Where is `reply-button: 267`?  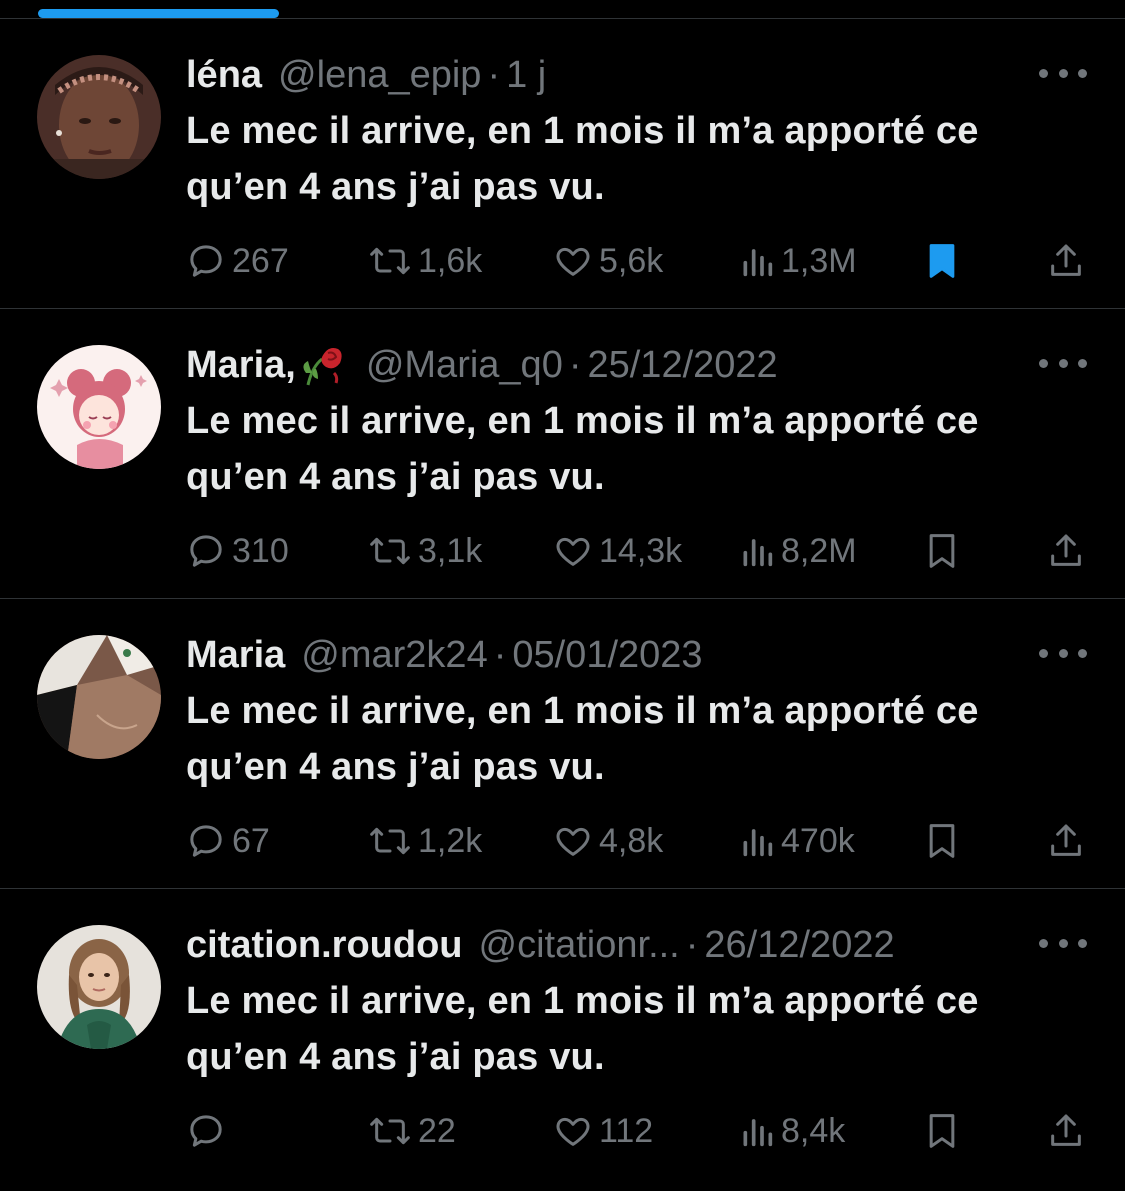
reply-button: 267 is located at coordinates (237, 261).